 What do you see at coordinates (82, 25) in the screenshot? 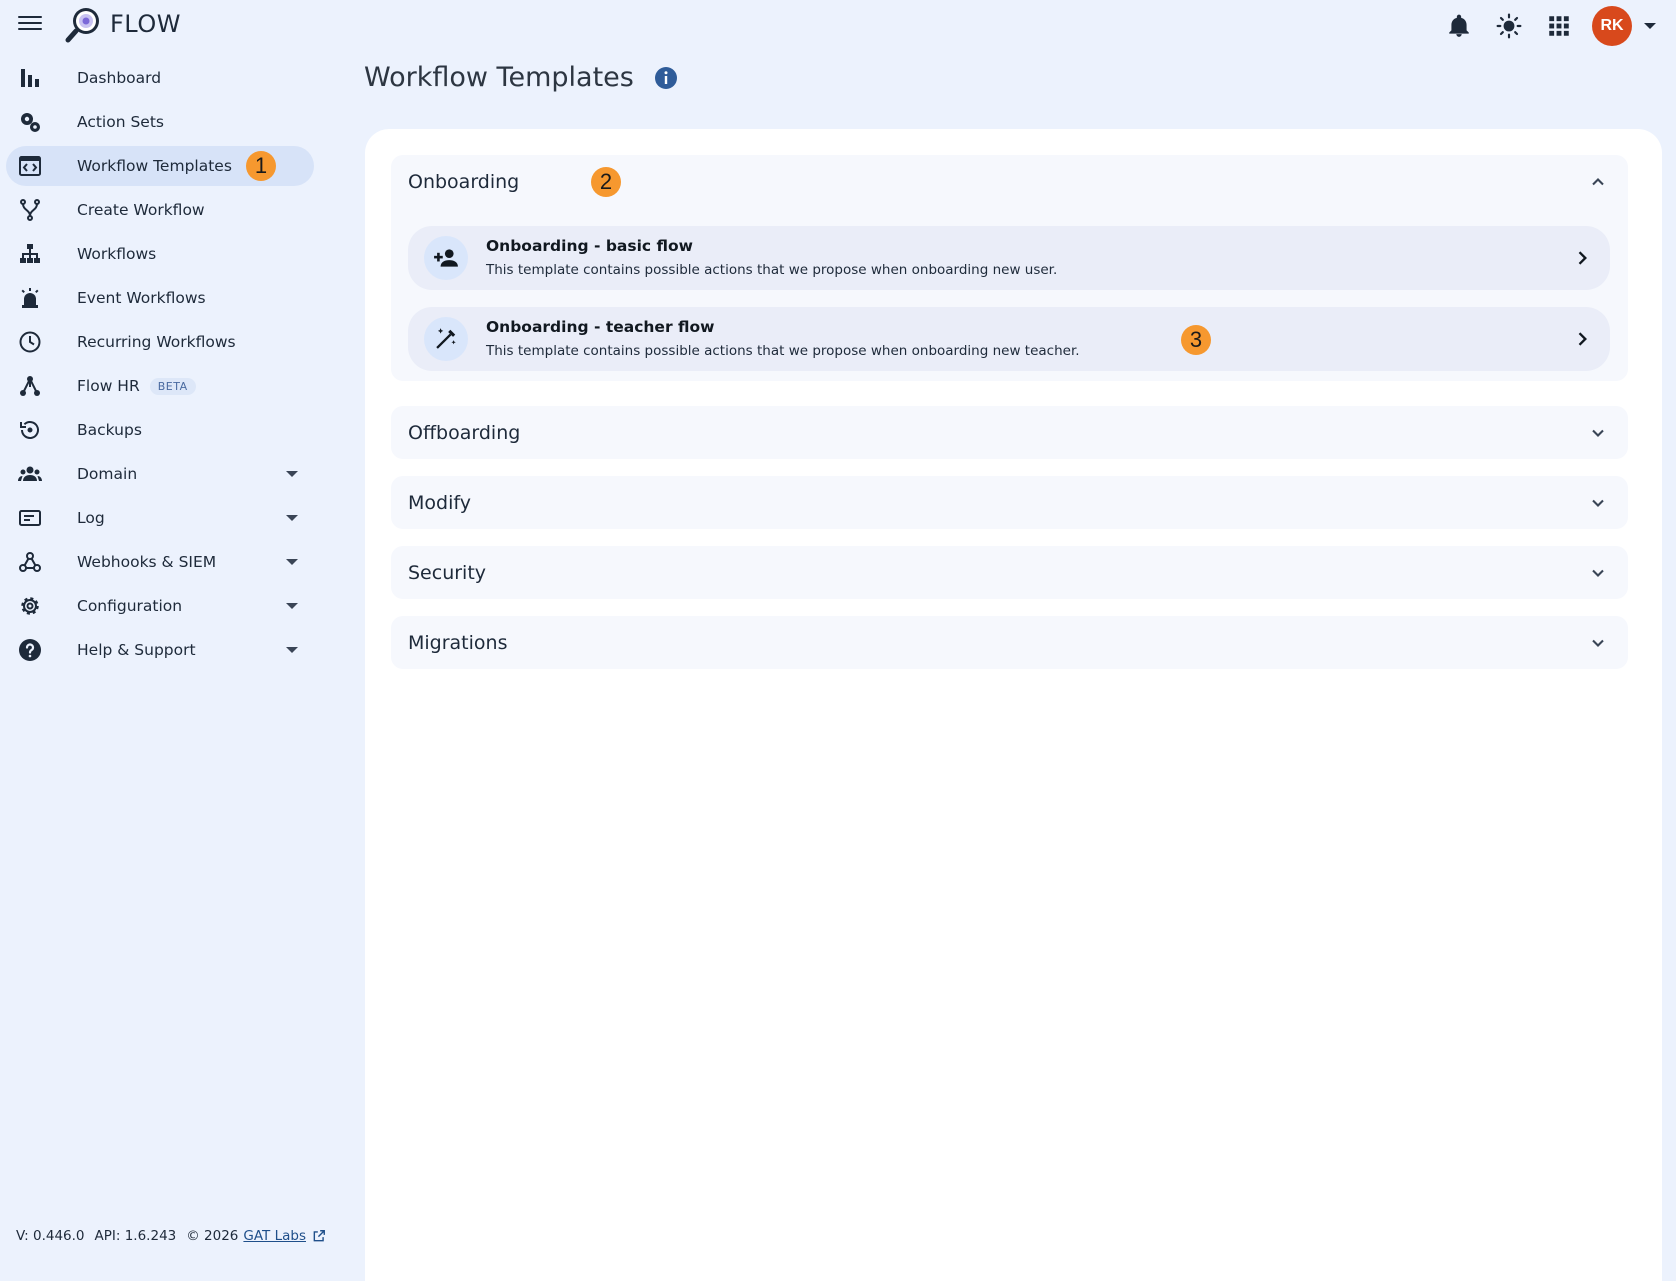
I see `flow-logo-icon` at bounding box center [82, 25].